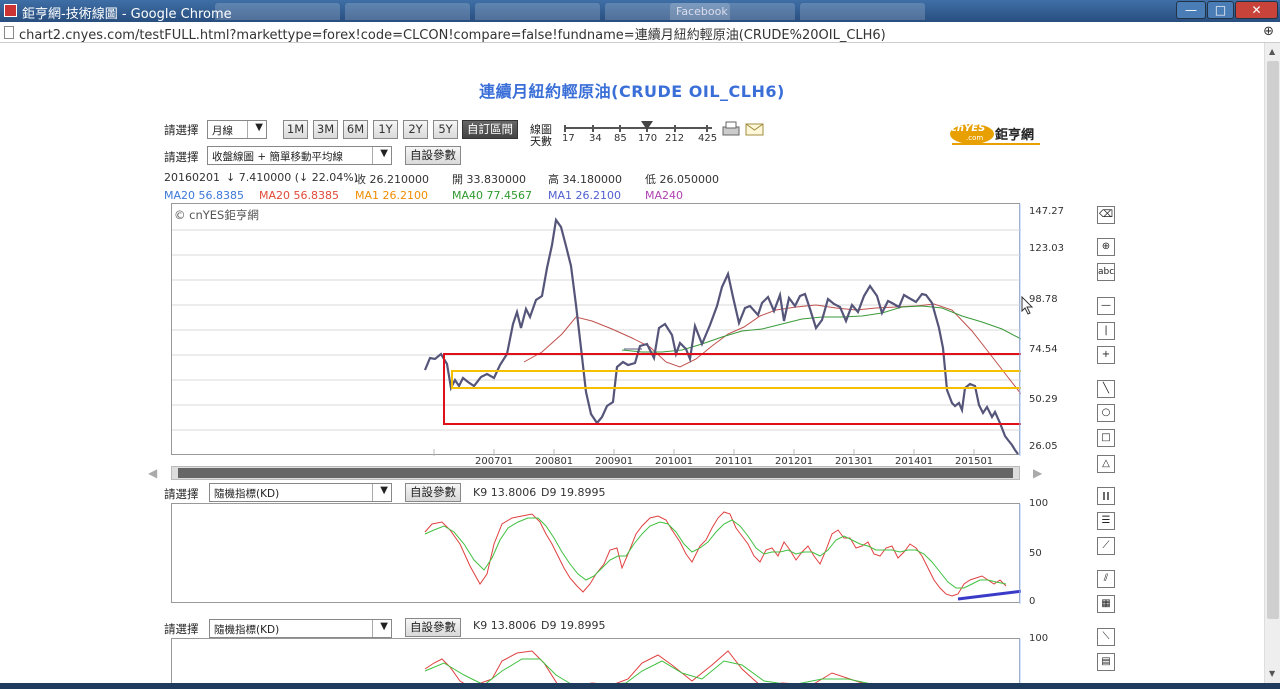 This screenshot has width=1280, height=689. I want to click on day-tick: 212, so click(675, 138).